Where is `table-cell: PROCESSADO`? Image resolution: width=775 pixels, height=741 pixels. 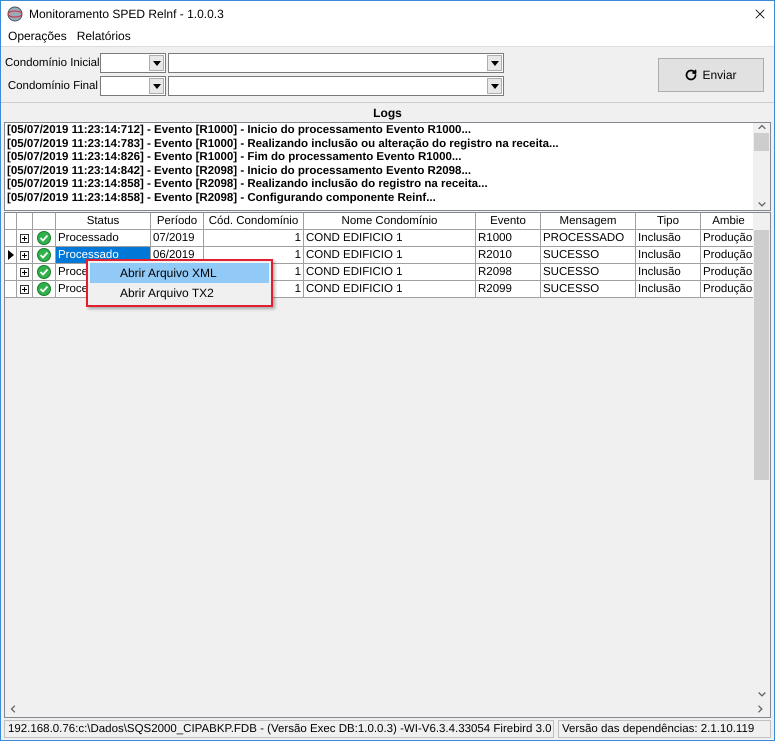 table-cell: PROCESSADO is located at coordinates (588, 238).